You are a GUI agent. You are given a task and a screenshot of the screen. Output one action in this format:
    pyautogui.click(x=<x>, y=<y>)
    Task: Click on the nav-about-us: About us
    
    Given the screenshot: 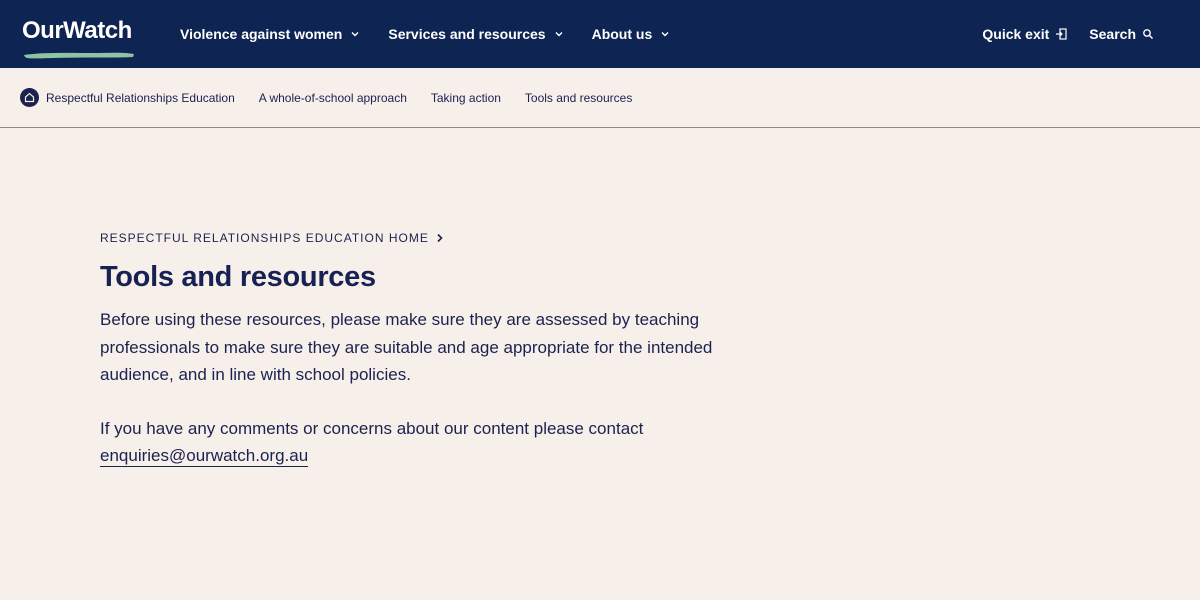 What is the action you would take?
    pyautogui.click(x=631, y=34)
    